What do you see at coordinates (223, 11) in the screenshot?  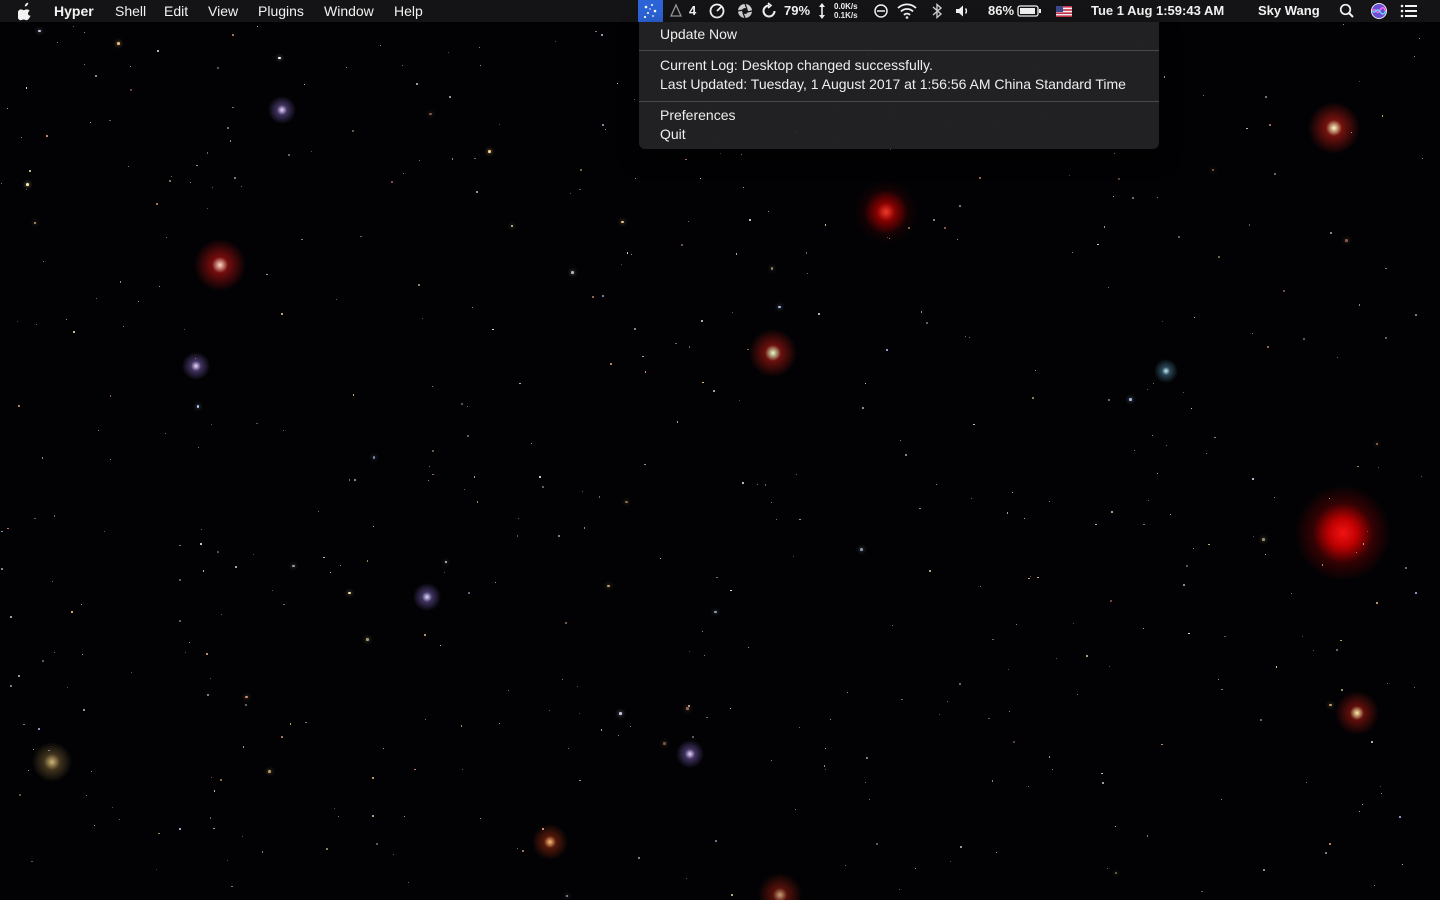 I see `menu-view: View` at bounding box center [223, 11].